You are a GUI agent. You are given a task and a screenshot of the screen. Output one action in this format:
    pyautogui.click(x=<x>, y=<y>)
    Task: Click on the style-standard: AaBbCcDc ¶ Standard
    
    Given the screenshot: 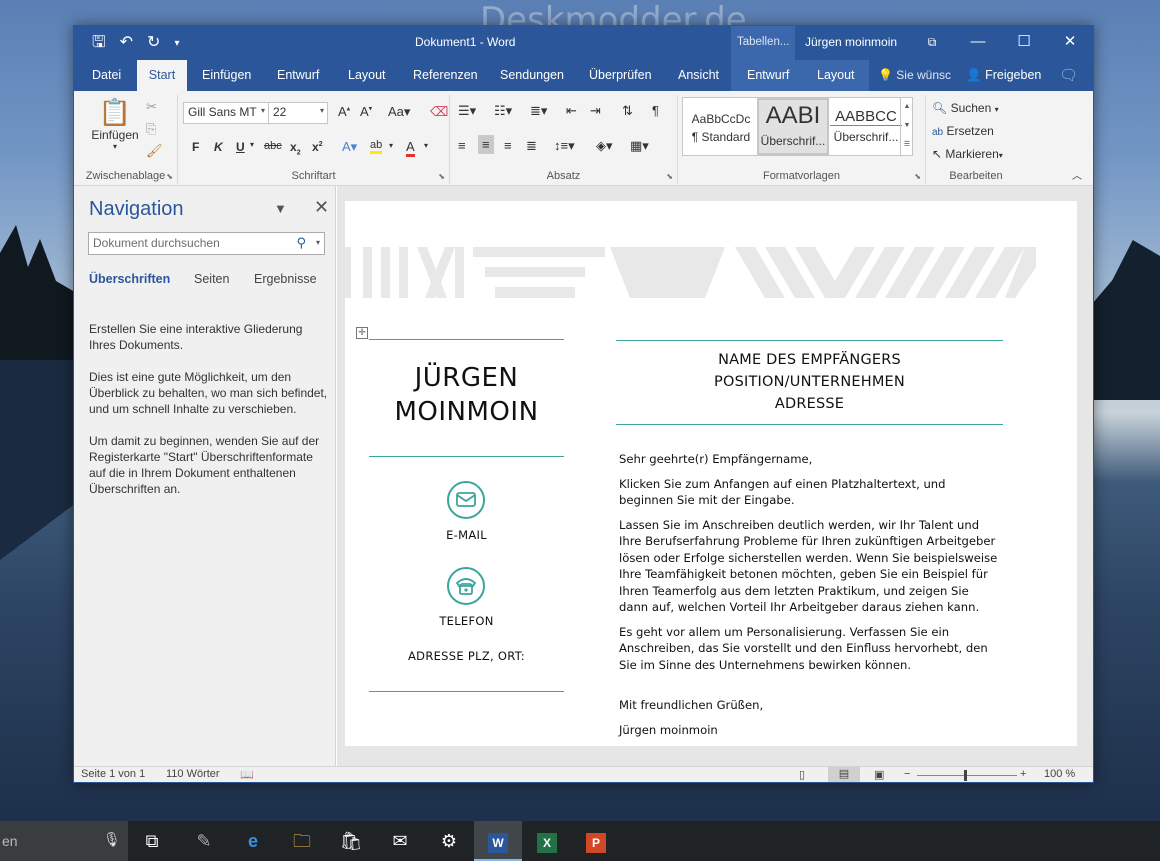 What is the action you would take?
    pyautogui.click(x=721, y=126)
    